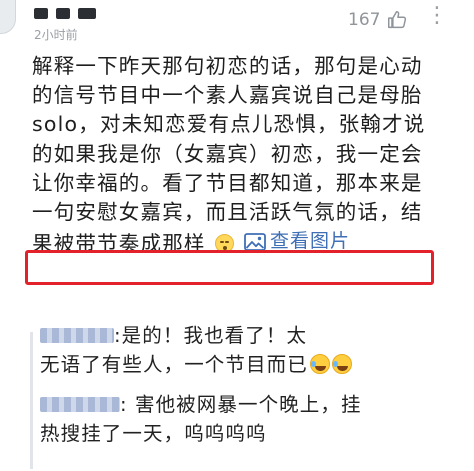 The height and width of the screenshot is (471, 474). What do you see at coordinates (31, 400) in the screenshot?
I see `reply-thread-bar` at bounding box center [31, 400].